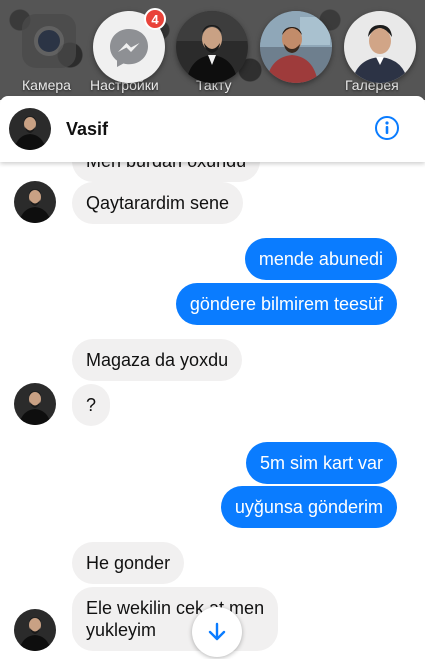 This screenshot has width=425, height=659. I want to click on message-incoming: ?, so click(91, 405).